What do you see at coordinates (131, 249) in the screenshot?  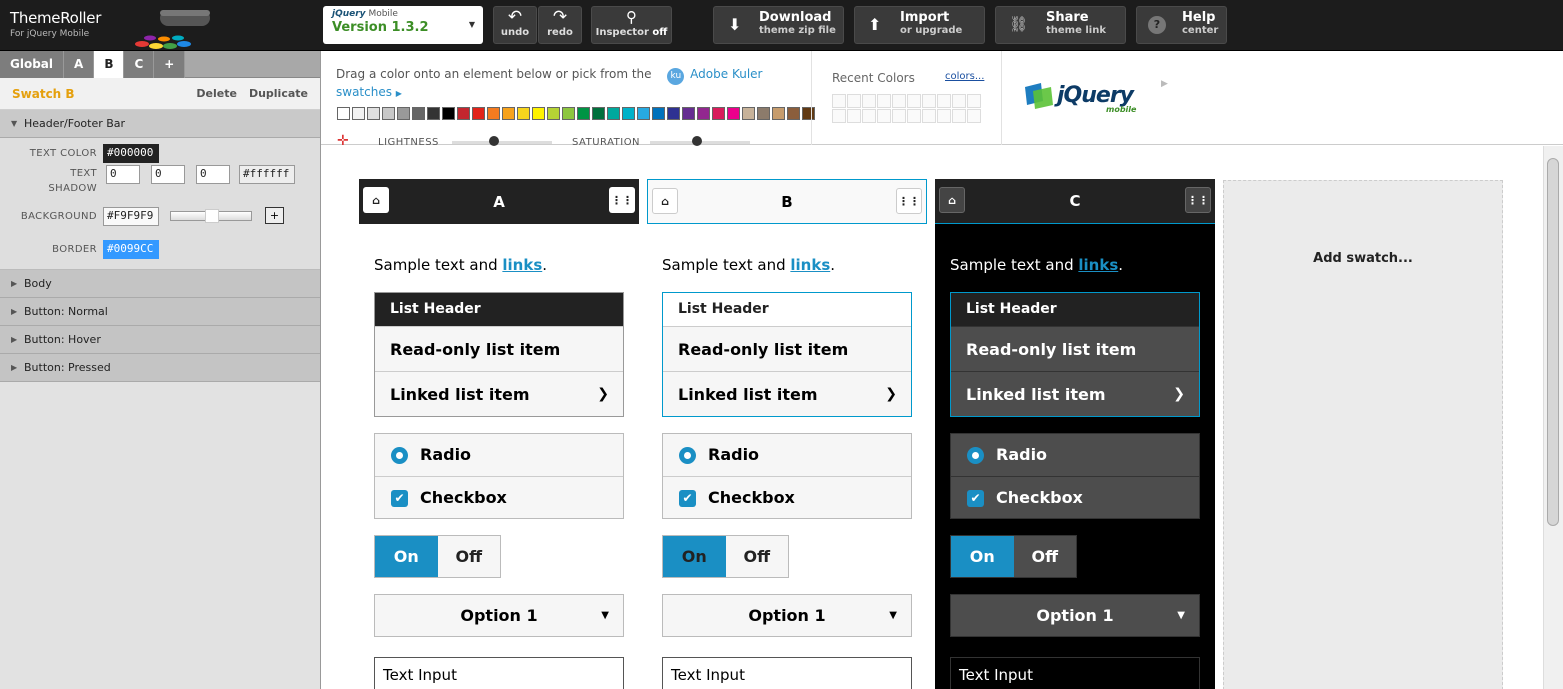 I see `border-color-field: #0099CC` at bounding box center [131, 249].